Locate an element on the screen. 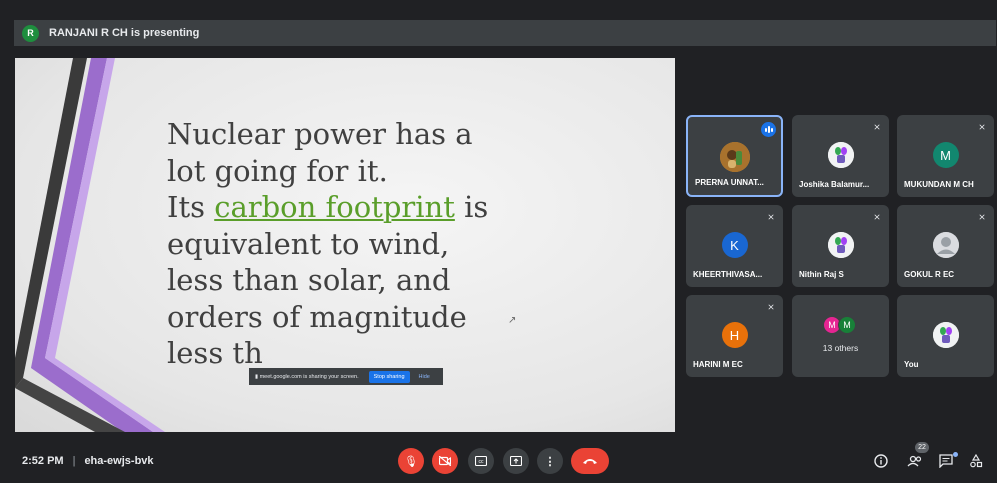 This screenshot has width=997, height=483. stop-sharing-button: Stop sharing is located at coordinates (389, 376).